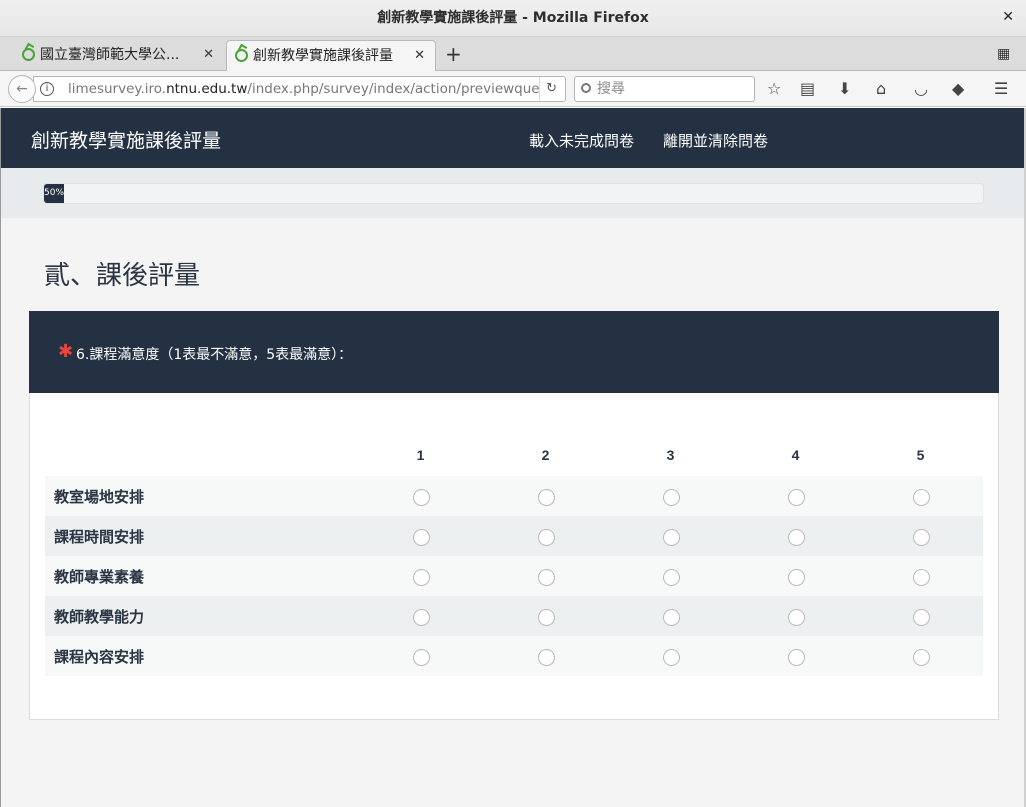 This screenshot has width=1026, height=807. What do you see at coordinates (921, 88) in the screenshot?
I see `pocket-icon: ◡` at bounding box center [921, 88].